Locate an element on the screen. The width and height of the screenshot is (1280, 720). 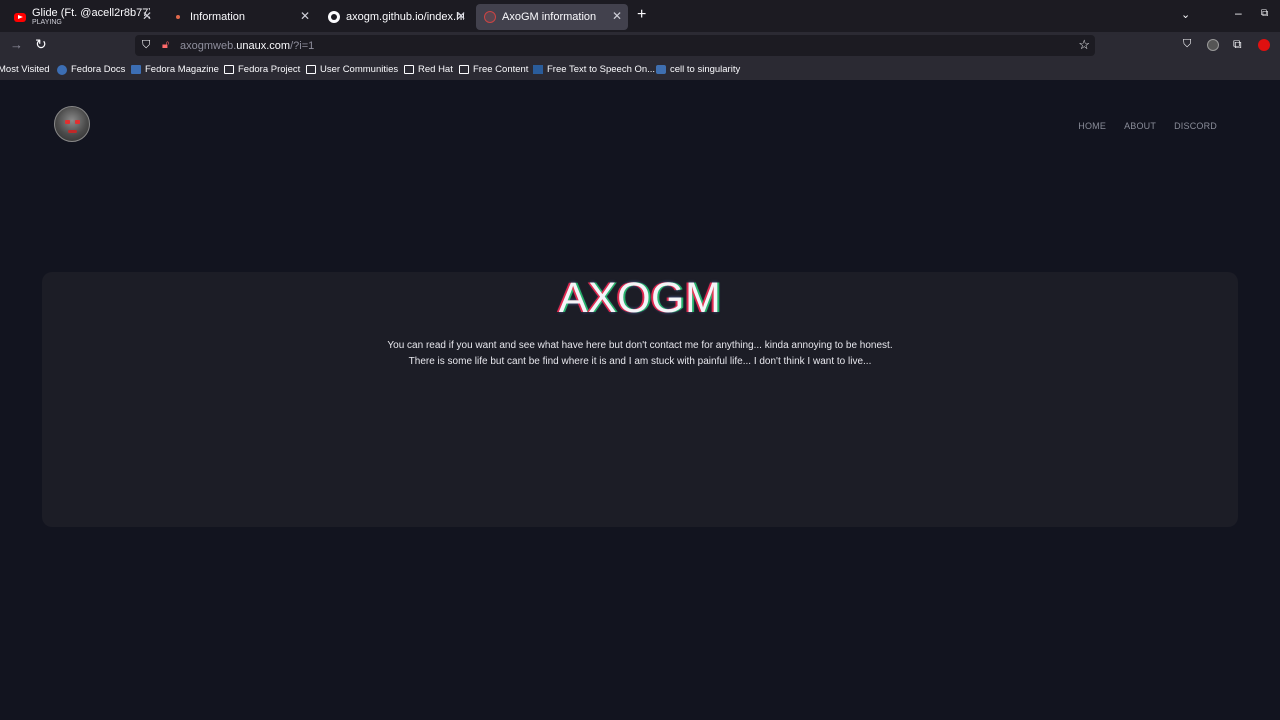
restore-icon: ⧉ is located at coordinates (1264, 13).